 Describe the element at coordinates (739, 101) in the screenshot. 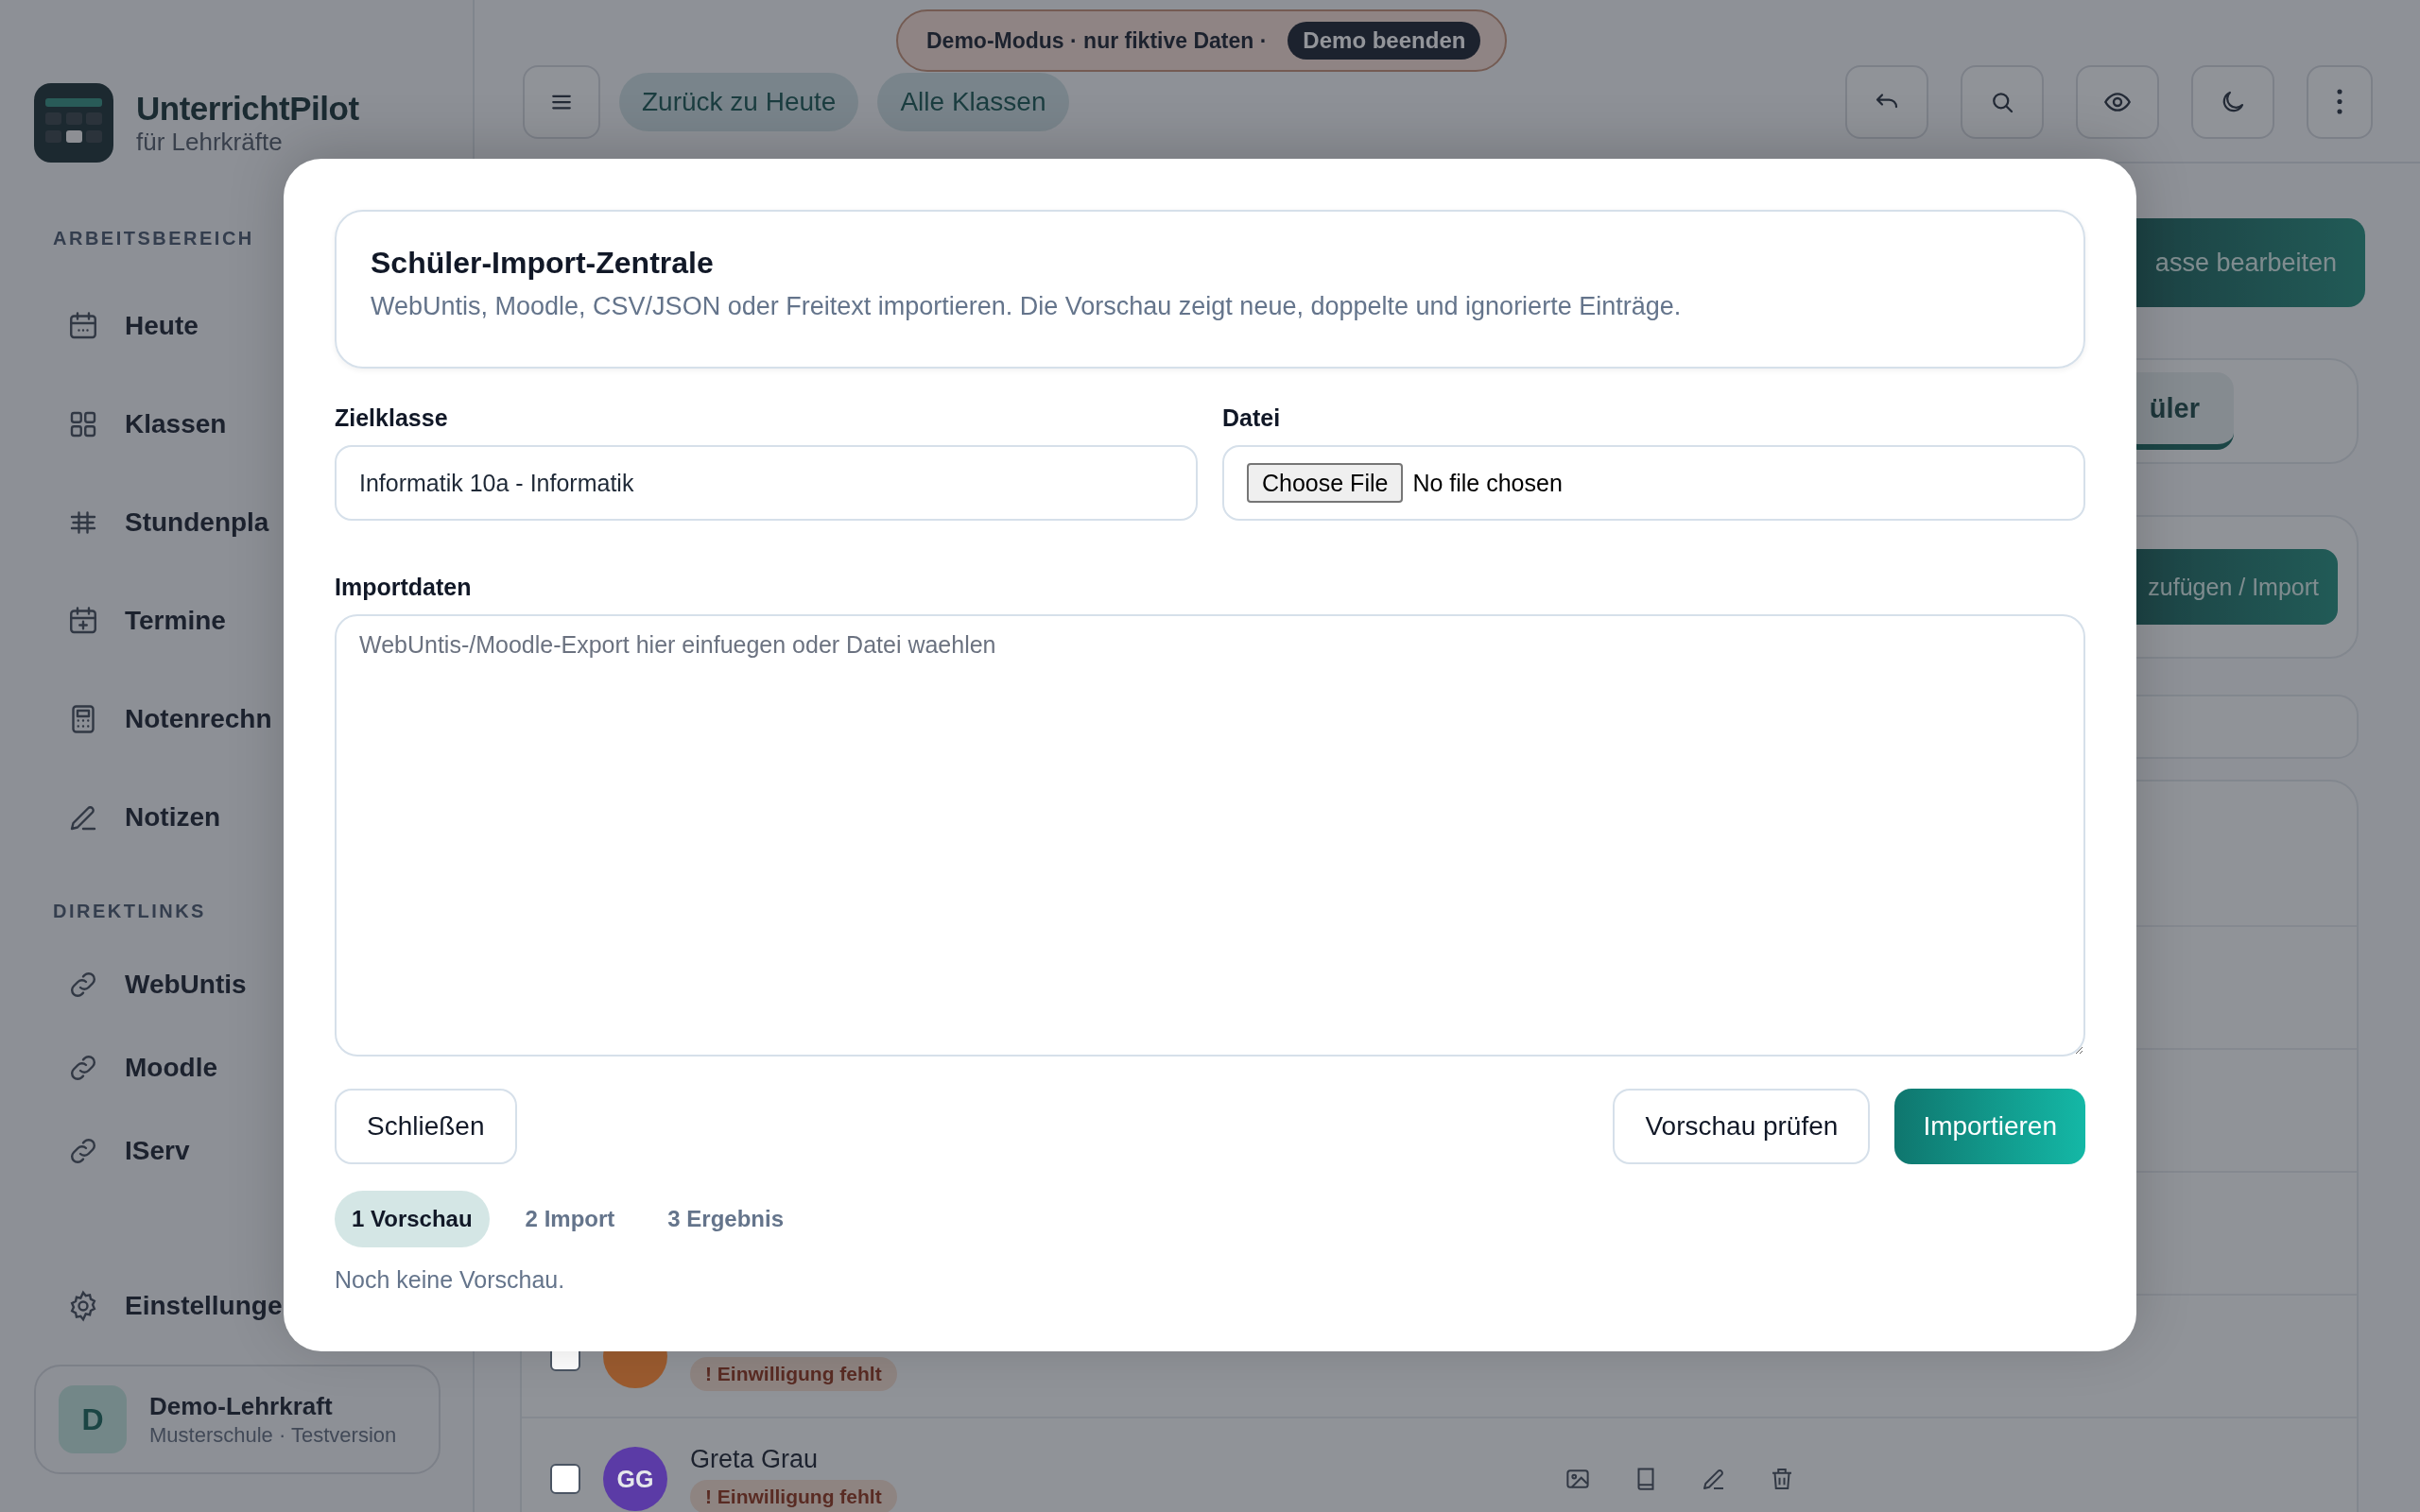

I see `nav-pill: Zurück zu Heute` at that location.